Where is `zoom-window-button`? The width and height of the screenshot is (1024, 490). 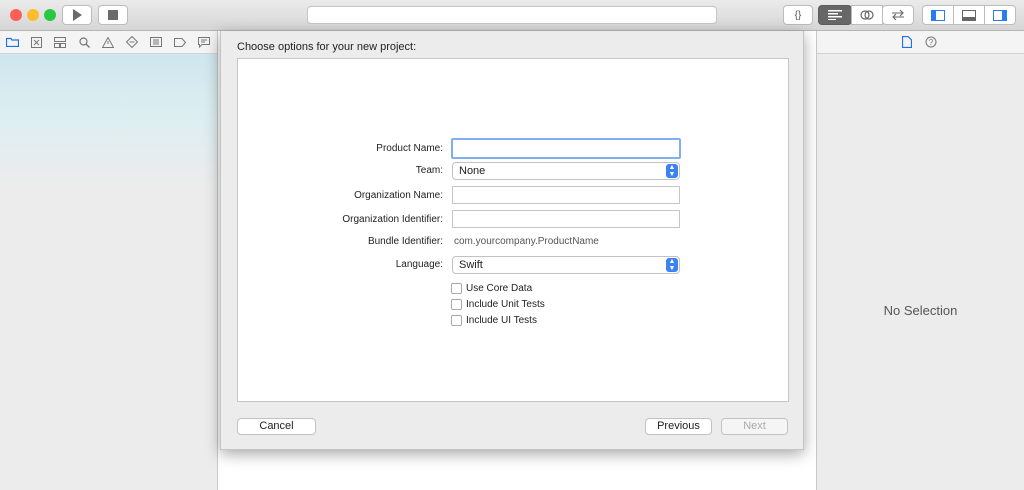
zoom-window-button is located at coordinates (50, 15).